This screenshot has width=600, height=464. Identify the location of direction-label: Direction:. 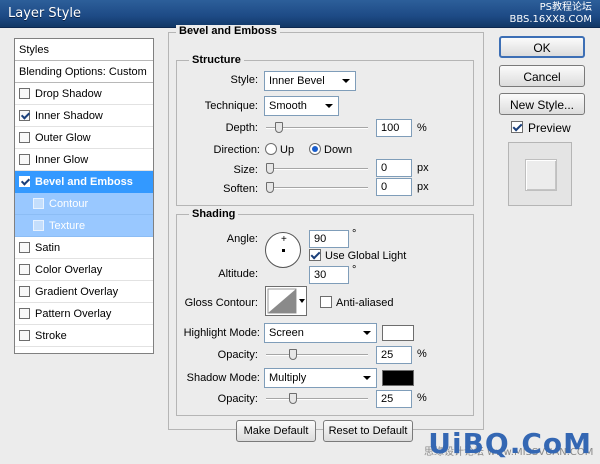
(236, 150).